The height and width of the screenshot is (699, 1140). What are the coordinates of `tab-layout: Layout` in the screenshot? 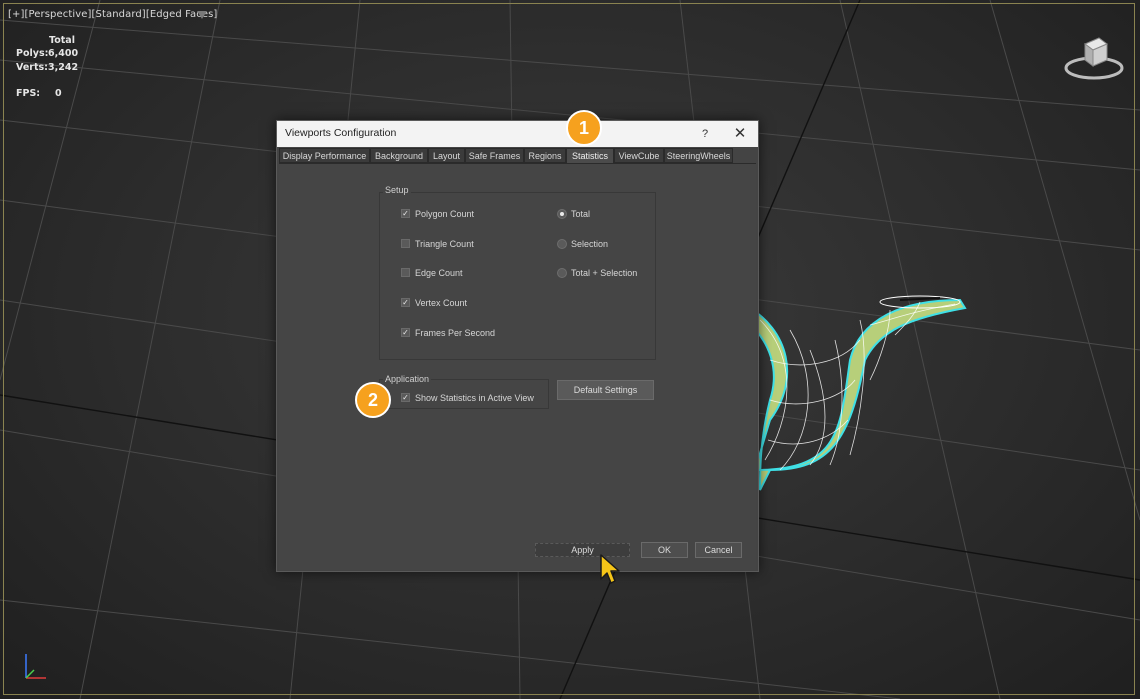 It's located at (446, 155).